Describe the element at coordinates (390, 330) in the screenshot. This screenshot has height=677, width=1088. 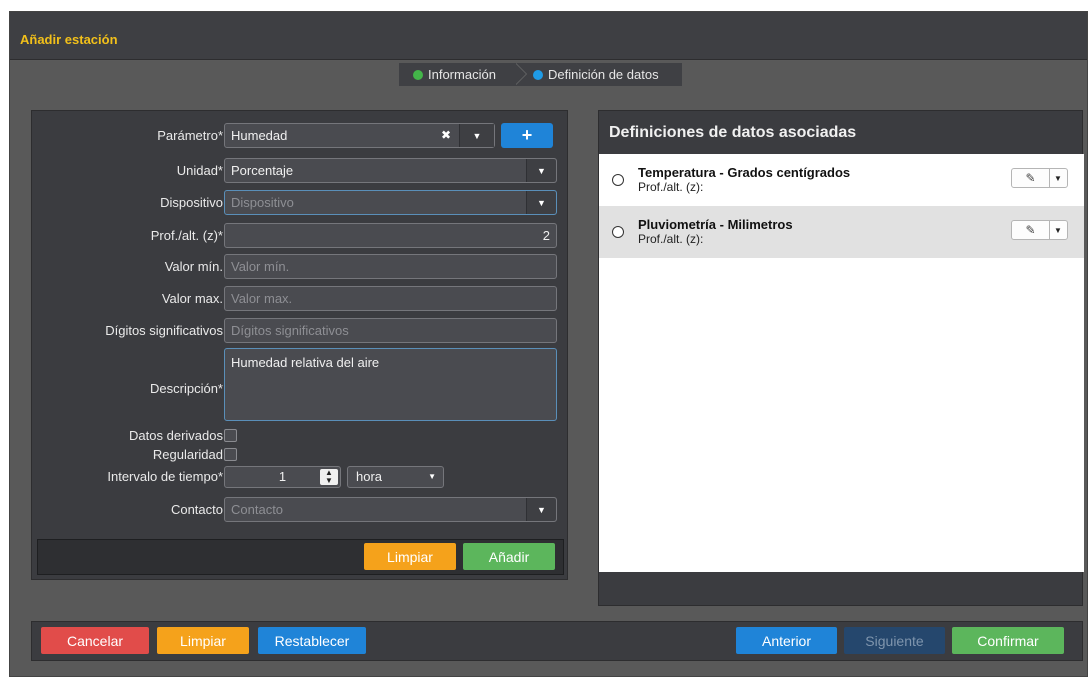
I see `digitos-input: Dígitos significativos` at that location.